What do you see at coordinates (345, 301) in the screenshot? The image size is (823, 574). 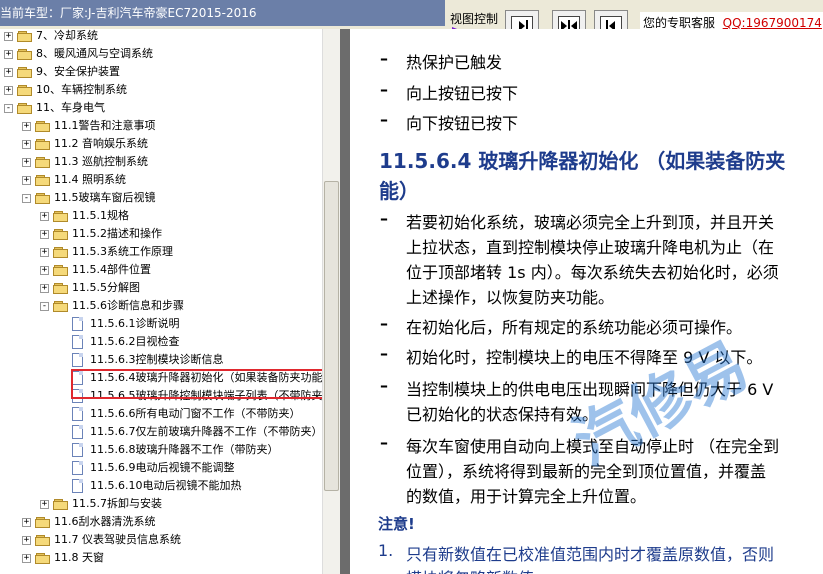 I see `pane-divider` at bounding box center [345, 301].